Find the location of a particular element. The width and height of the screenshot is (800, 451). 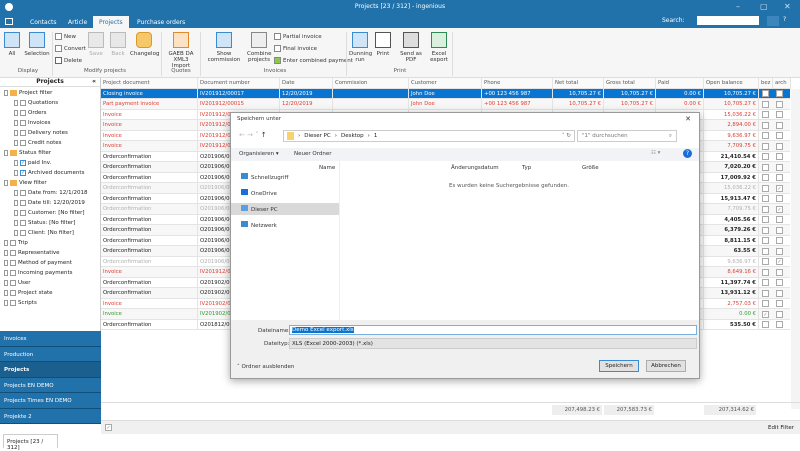

partial-invoice-button: Partial invoice is located at coordinates (298, 36).